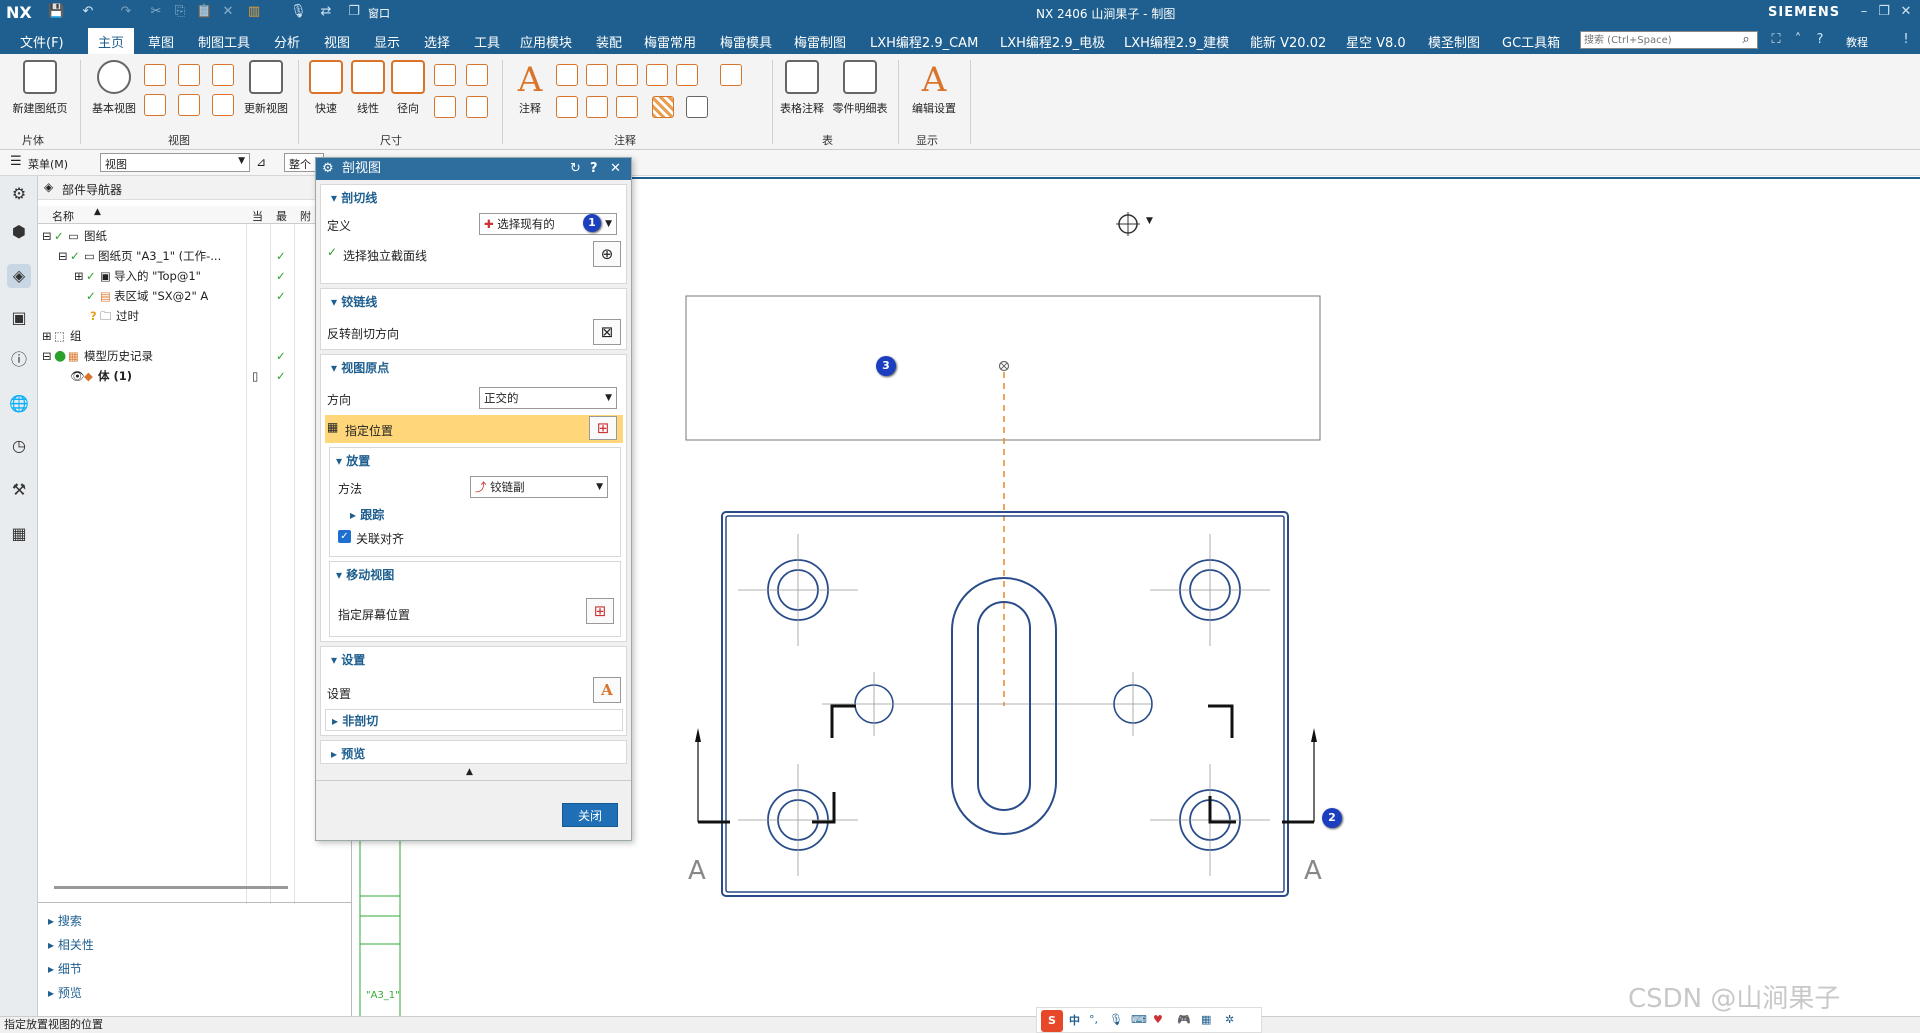 The image size is (1920, 1033). Describe the element at coordinates (1454, 41) in the screenshot. I see `tab-mosheng-drafting: 模圣制图` at that location.